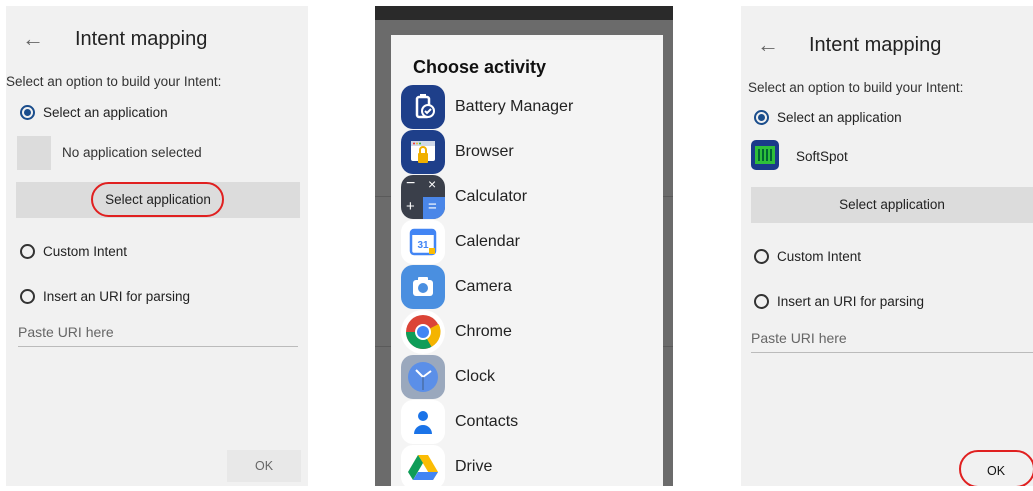  I want to click on ok-label: OK, so click(264, 466).